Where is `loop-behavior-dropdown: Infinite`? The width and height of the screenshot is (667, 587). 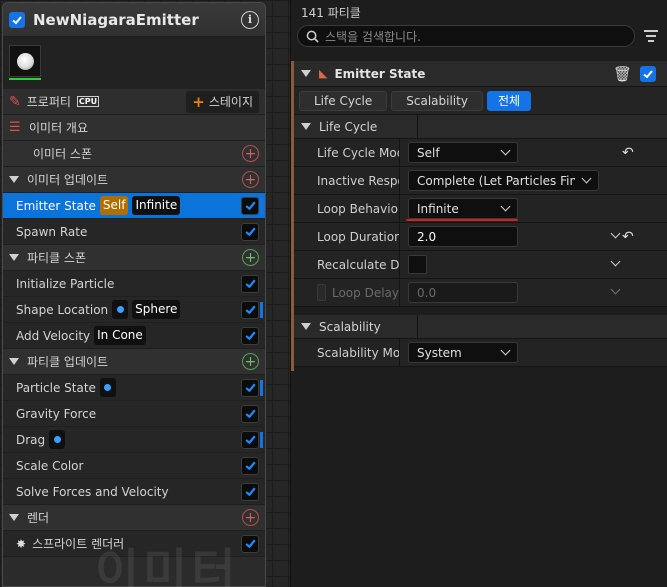 loop-behavior-dropdown: Infinite is located at coordinates (463, 208).